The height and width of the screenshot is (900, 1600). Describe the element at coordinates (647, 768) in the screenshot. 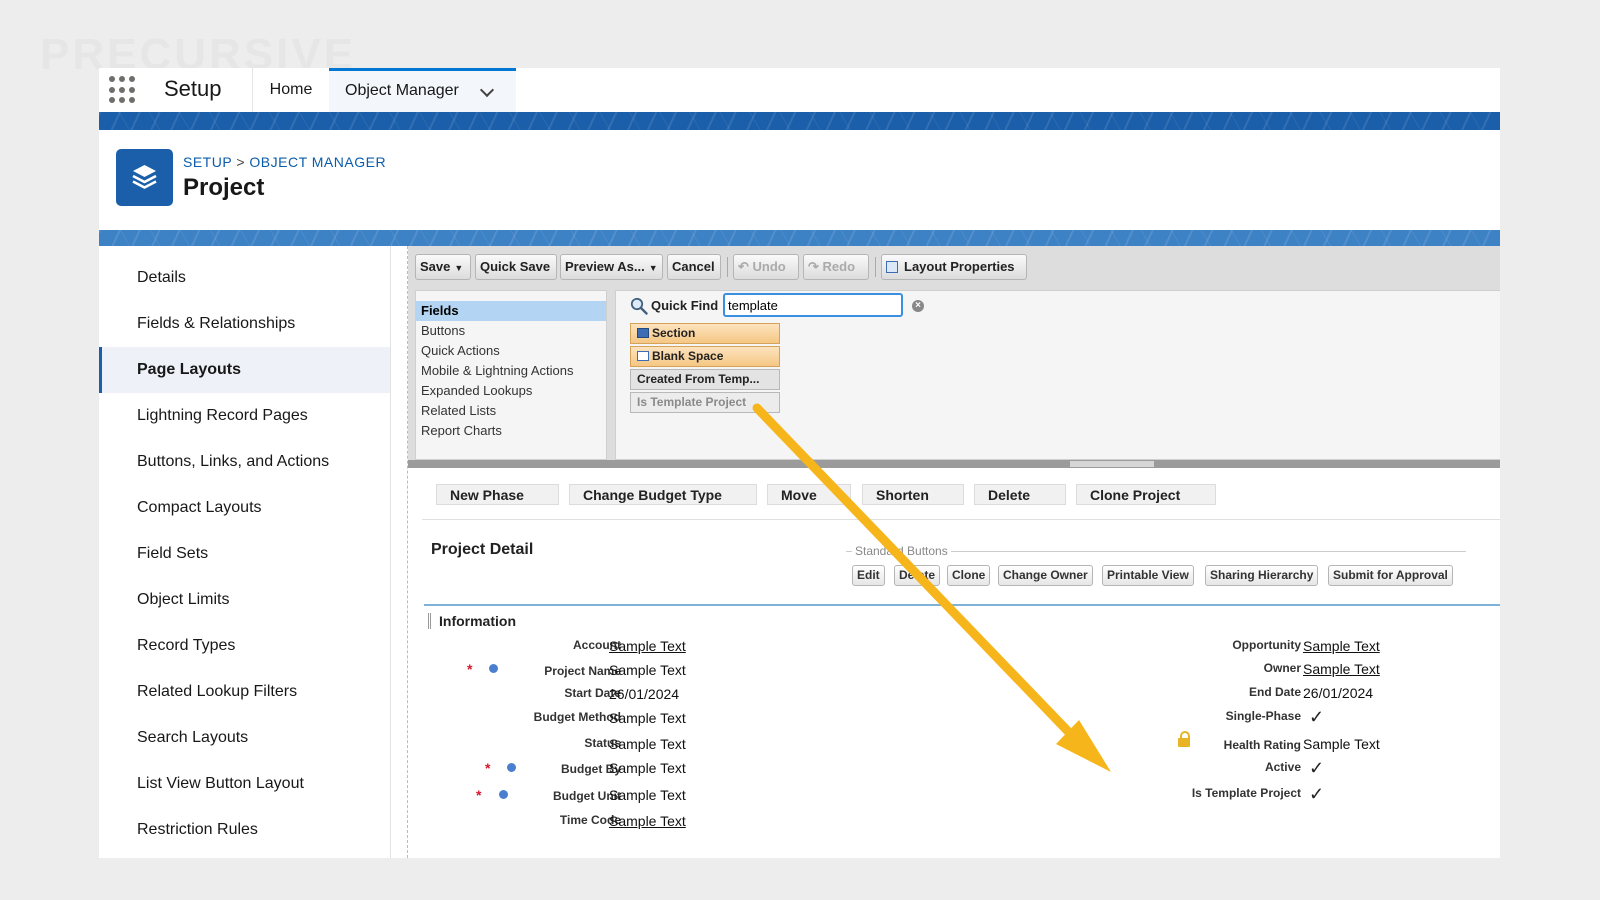

I see `field-value-budget-by: Sample Text` at that location.